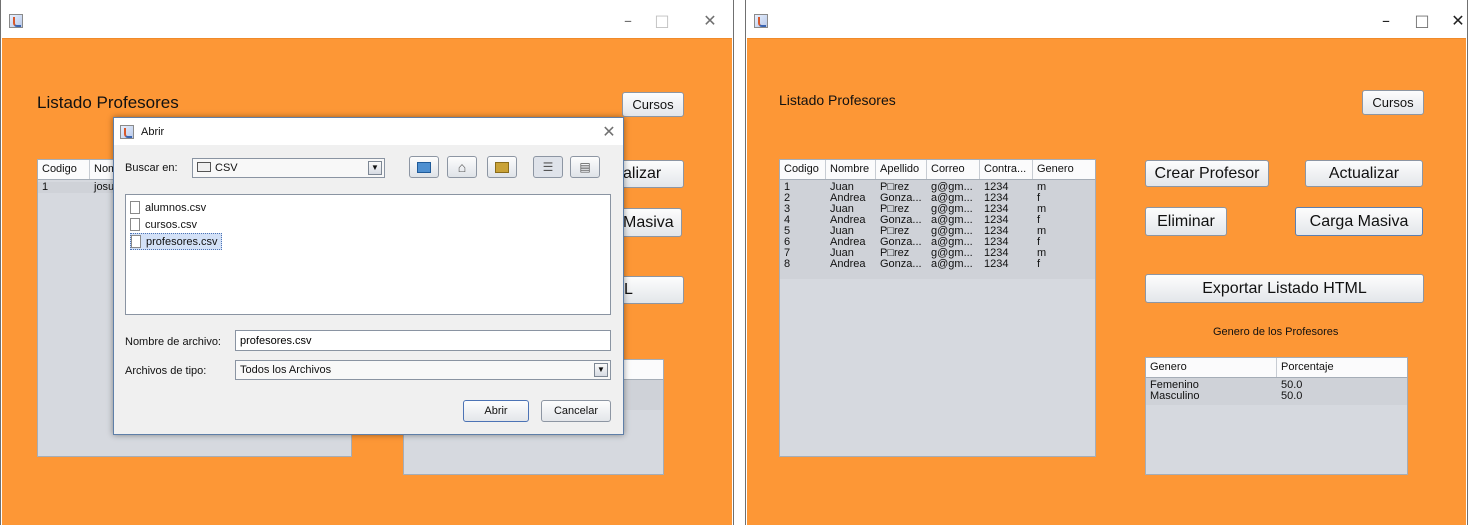 The height and width of the screenshot is (525, 1468). I want to click on cell: 2, so click(787, 198).